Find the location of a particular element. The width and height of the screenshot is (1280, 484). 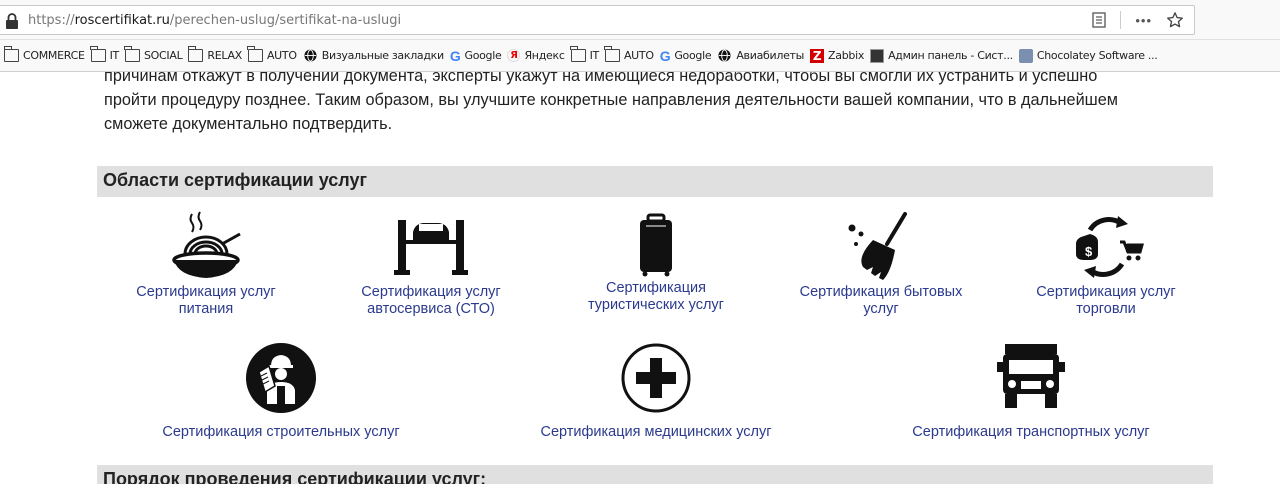

url-host: roscertifikat.ru is located at coordinates (122, 20).